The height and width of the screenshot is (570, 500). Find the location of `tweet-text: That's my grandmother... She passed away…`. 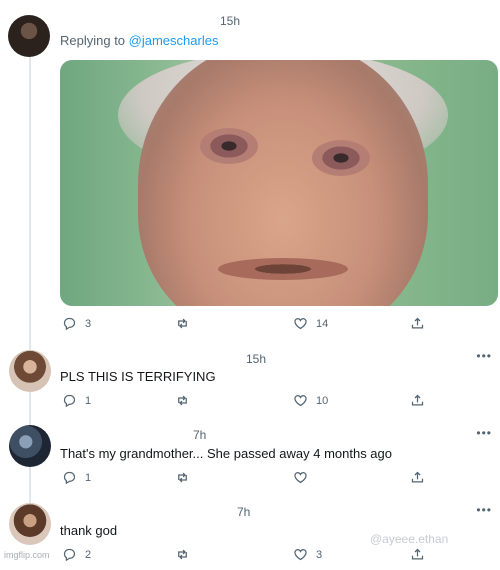

tweet-text: That's my grandmother... She passed away… is located at coordinates (226, 453).